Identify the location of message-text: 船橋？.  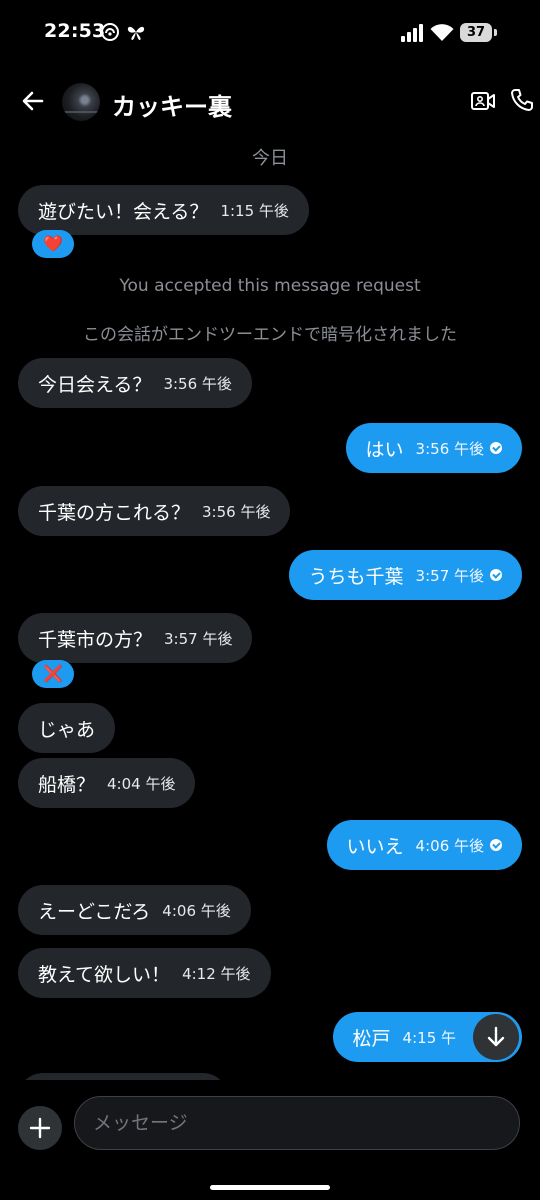
(67, 784).